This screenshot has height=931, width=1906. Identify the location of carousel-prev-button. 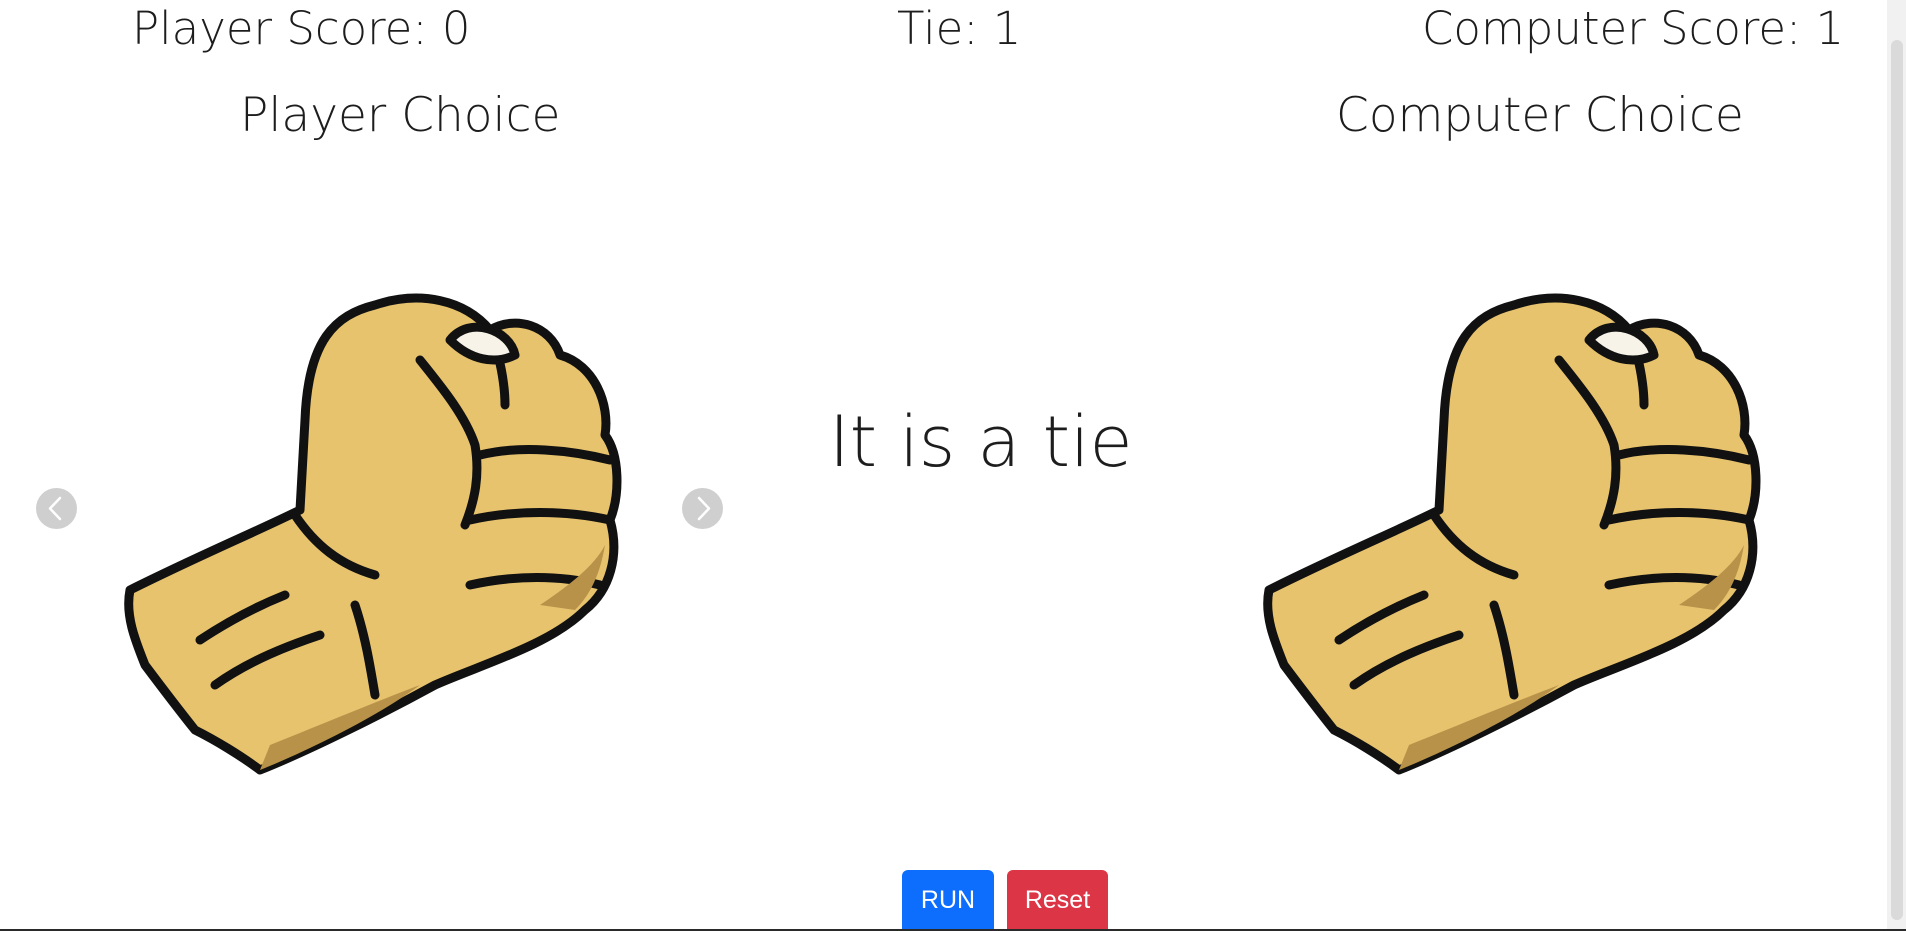
(56, 508).